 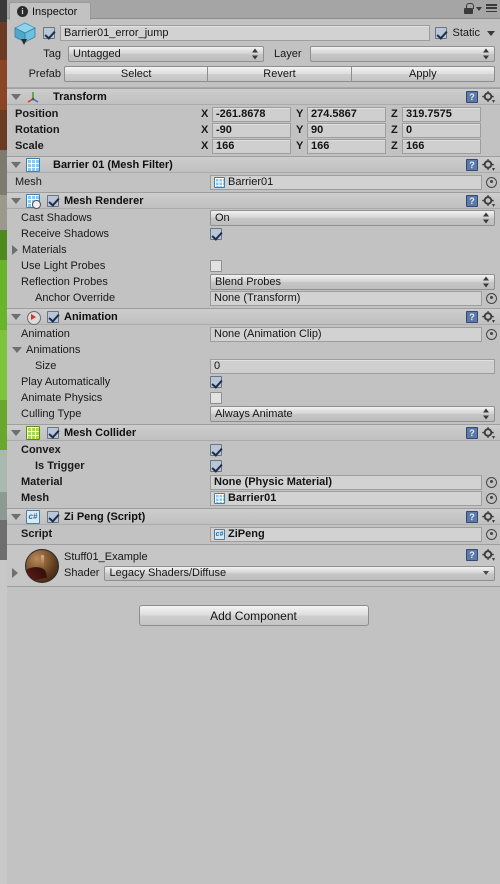 I want to click on scale-y-input: 166, so click(x=346, y=146).